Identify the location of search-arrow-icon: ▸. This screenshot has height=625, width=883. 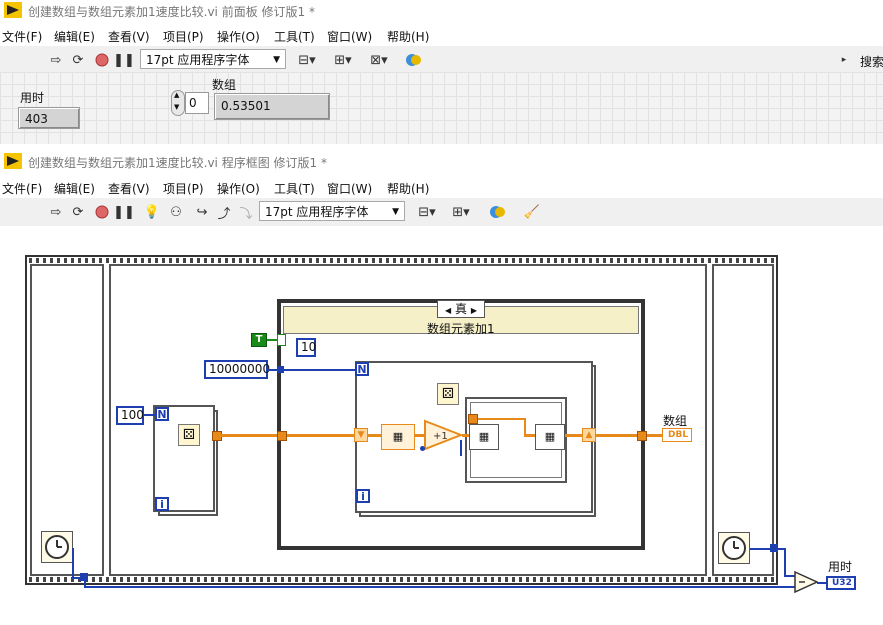
(844, 60).